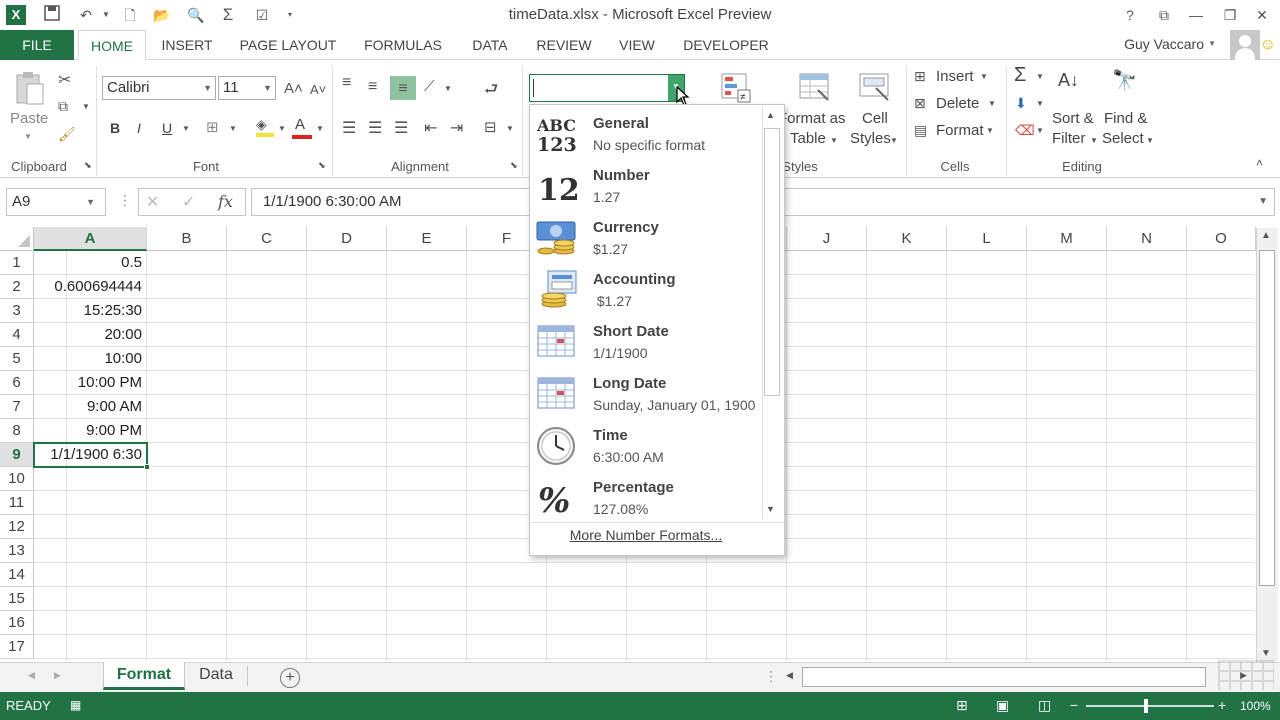 The width and height of the screenshot is (1280, 720). Describe the element at coordinates (112, 45) in the screenshot. I see `tab-home: HOME` at that location.